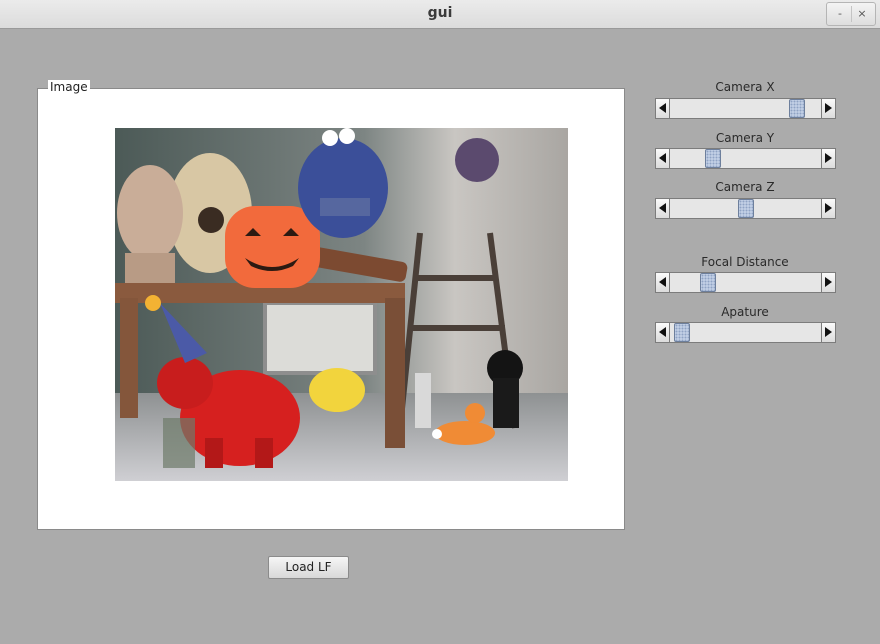  I want to click on load-lf-button: Load LF, so click(308, 567).